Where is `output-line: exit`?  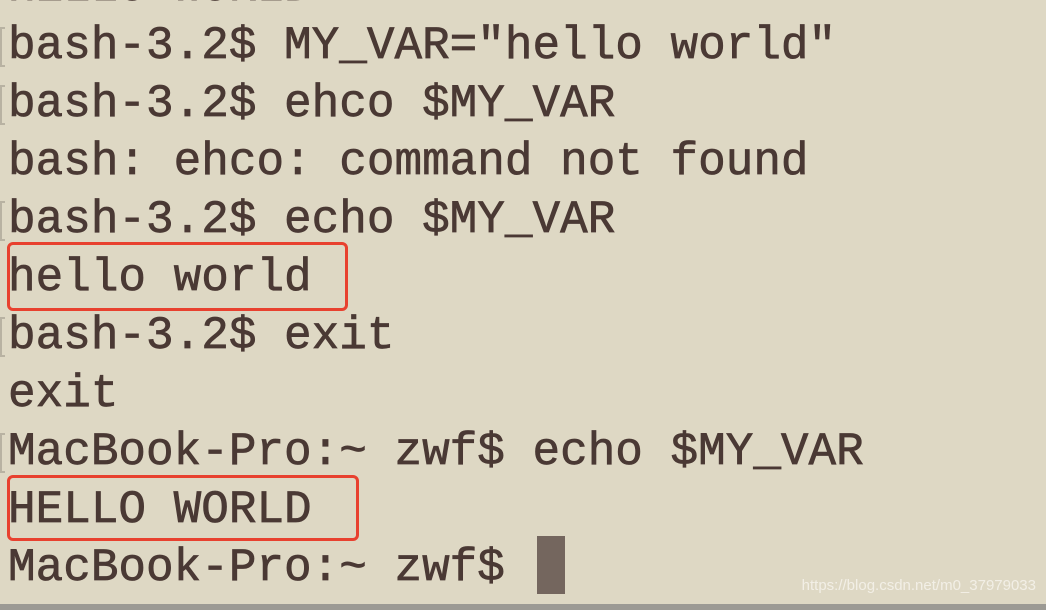 output-line: exit is located at coordinates (63, 394).